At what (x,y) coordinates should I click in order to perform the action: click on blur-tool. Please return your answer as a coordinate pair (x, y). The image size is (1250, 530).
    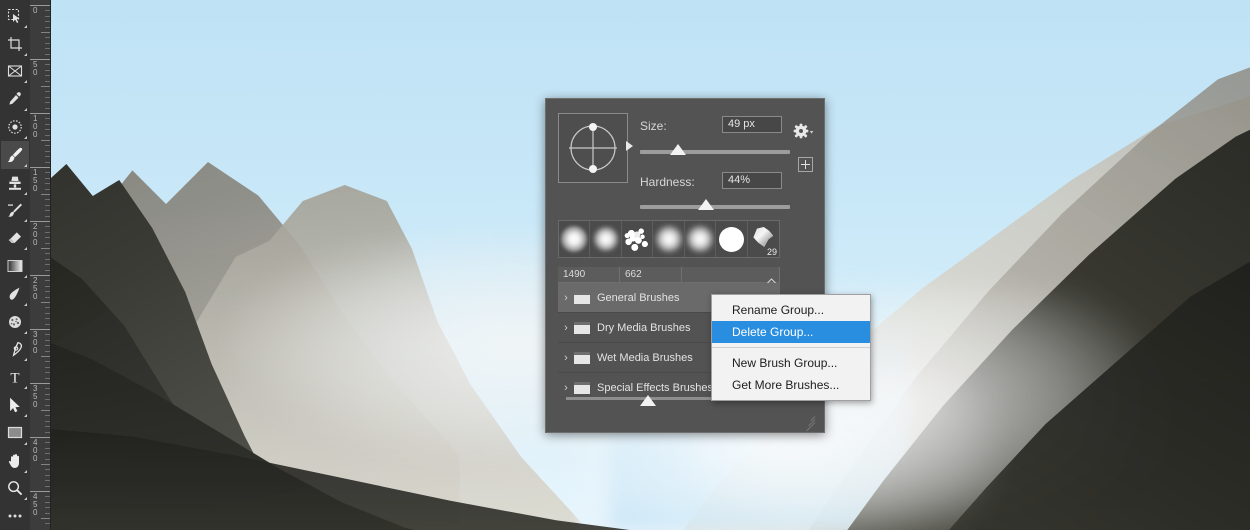
    Looking at the image, I should click on (15, 294).